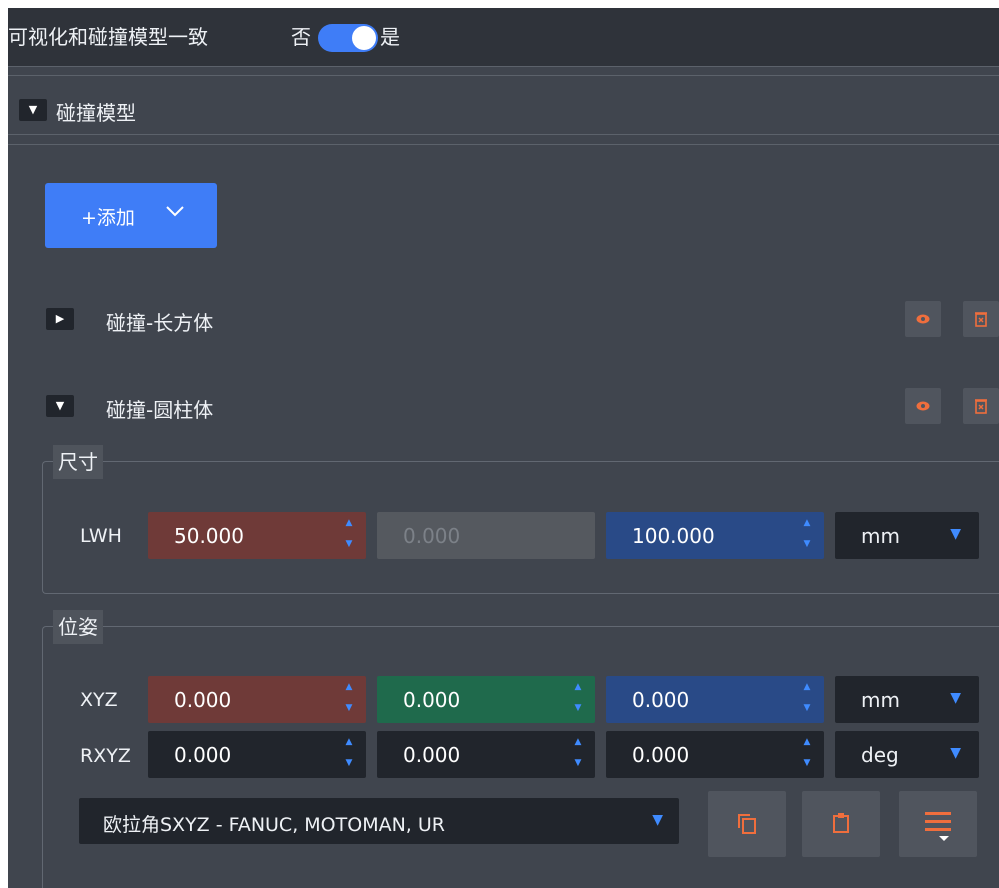 The height and width of the screenshot is (888, 999). What do you see at coordinates (99, 700) in the screenshot?
I see `xyz-label: XYZ` at bounding box center [99, 700].